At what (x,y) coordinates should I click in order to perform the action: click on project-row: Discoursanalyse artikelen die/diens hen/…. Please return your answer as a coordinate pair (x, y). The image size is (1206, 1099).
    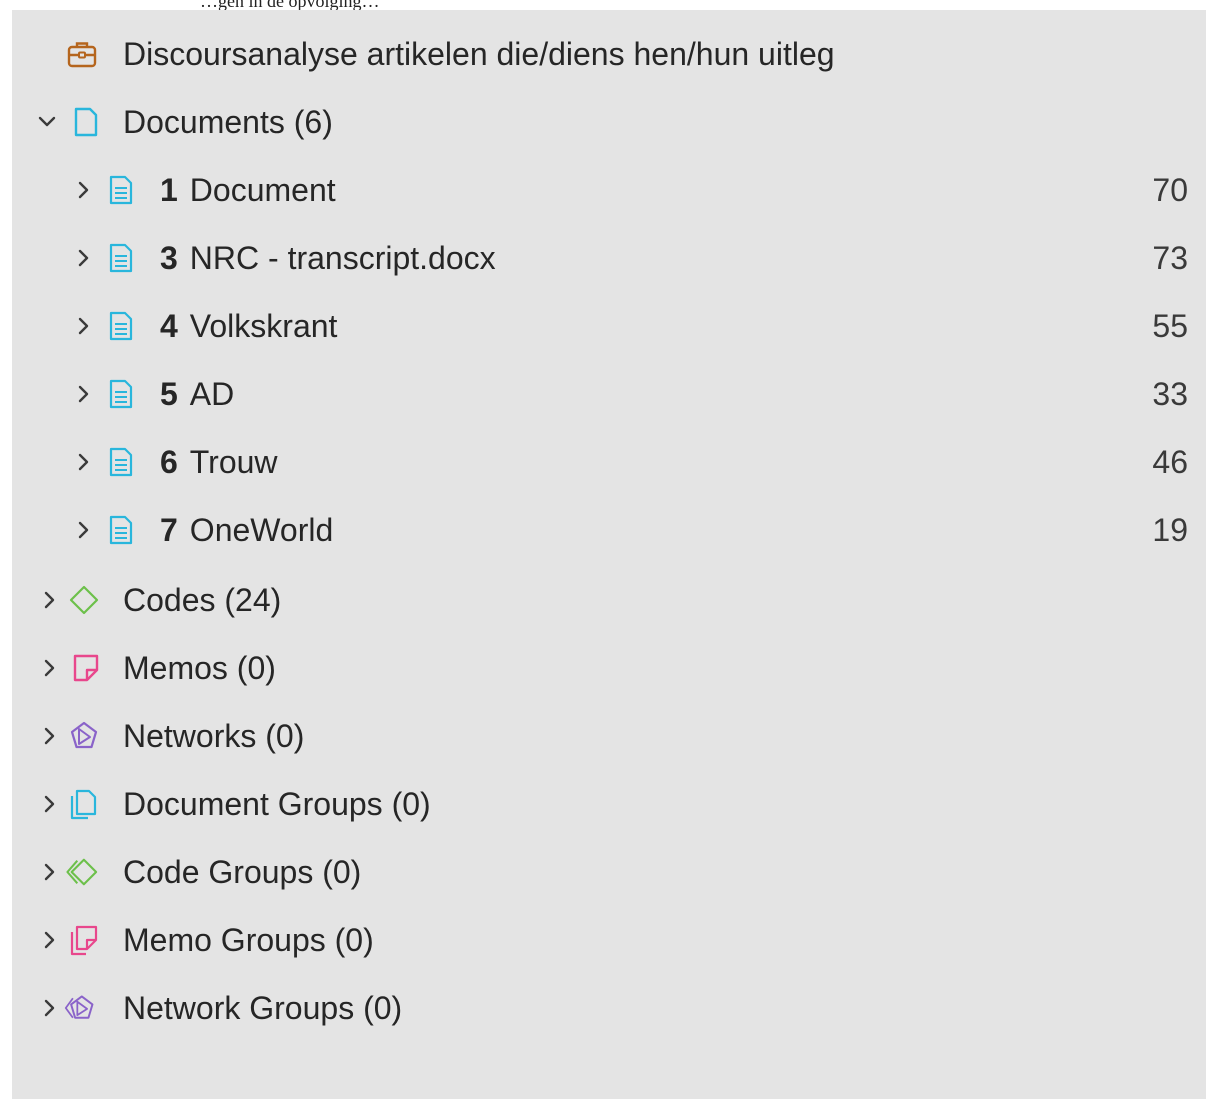
    Looking at the image, I should click on (609, 54).